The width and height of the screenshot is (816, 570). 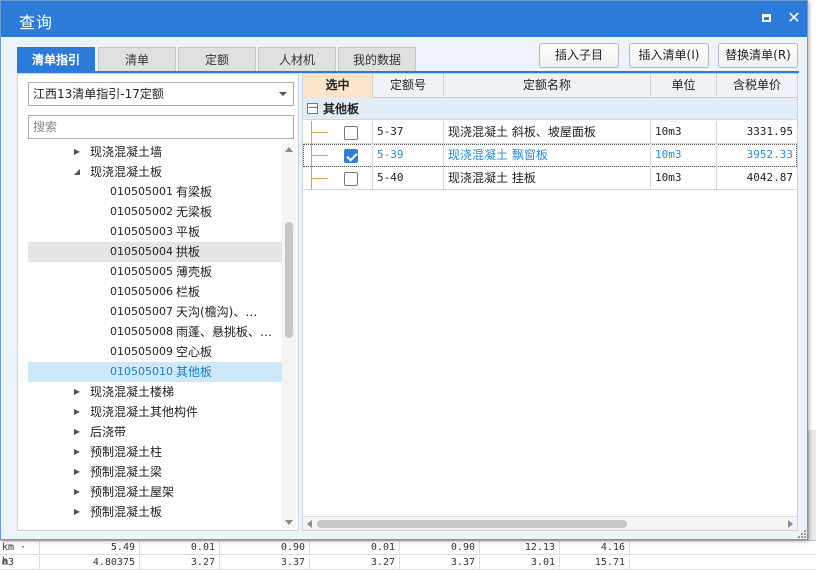 I want to click on tab-list: 清单, so click(x=137, y=59).